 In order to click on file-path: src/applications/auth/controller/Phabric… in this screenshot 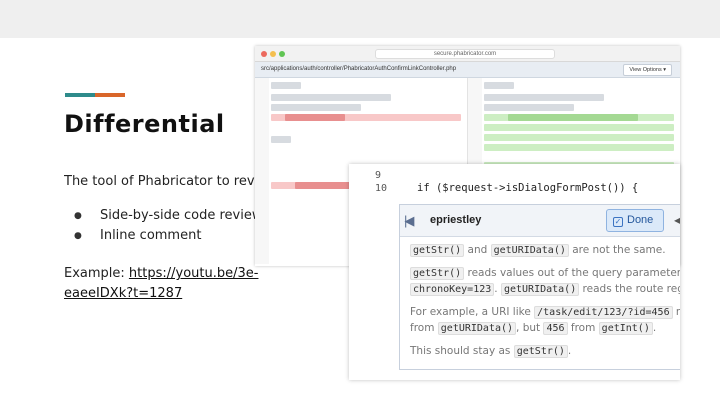, I will do `click(359, 69)`.